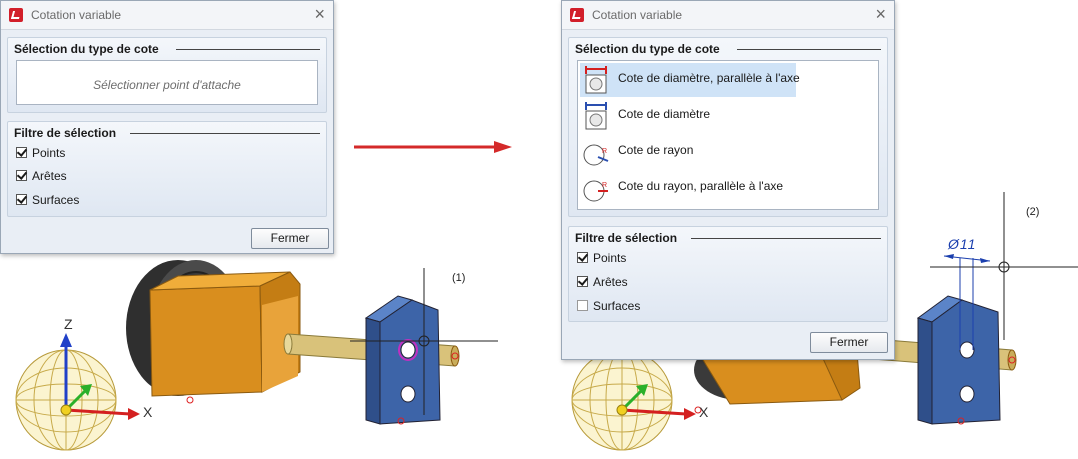  I want to click on list-item-radius: R Cote de rayon, so click(688, 152).